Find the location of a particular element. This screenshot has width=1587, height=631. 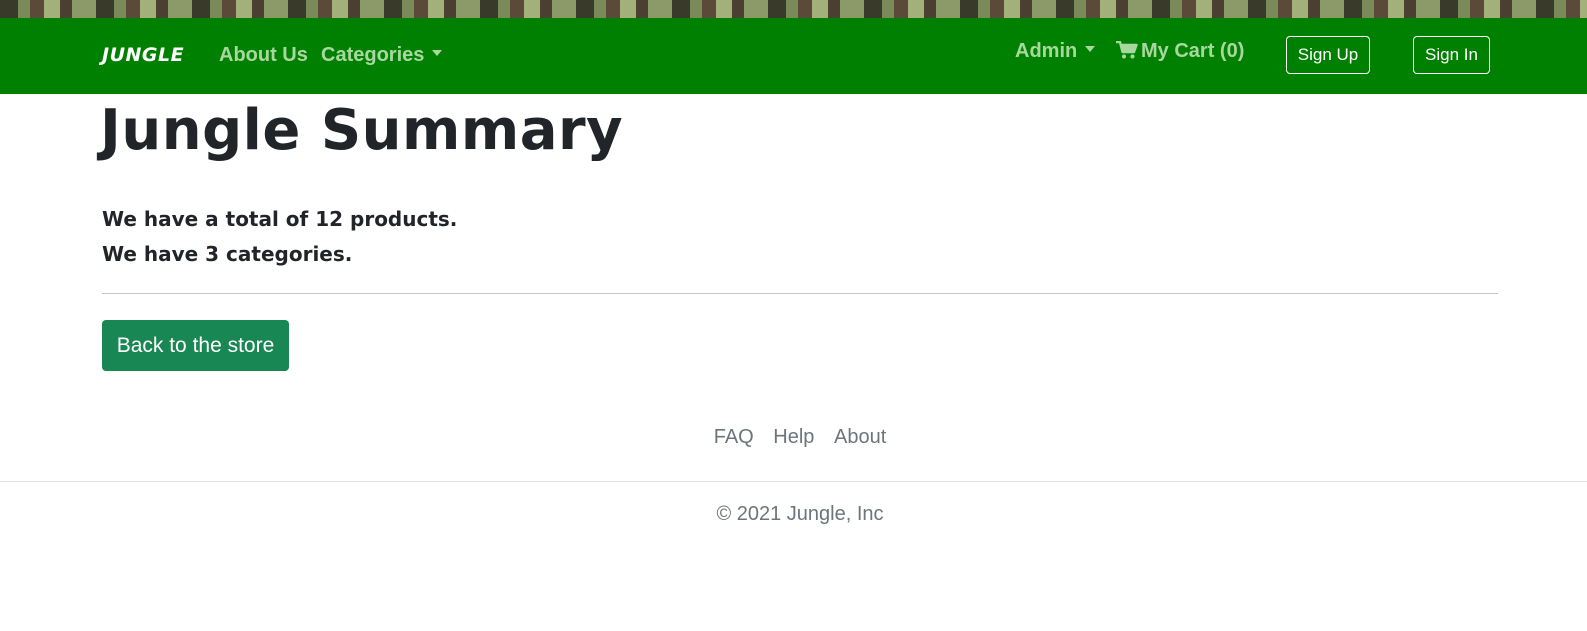

footer-link-help: Help is located at coordinates (793, 437).